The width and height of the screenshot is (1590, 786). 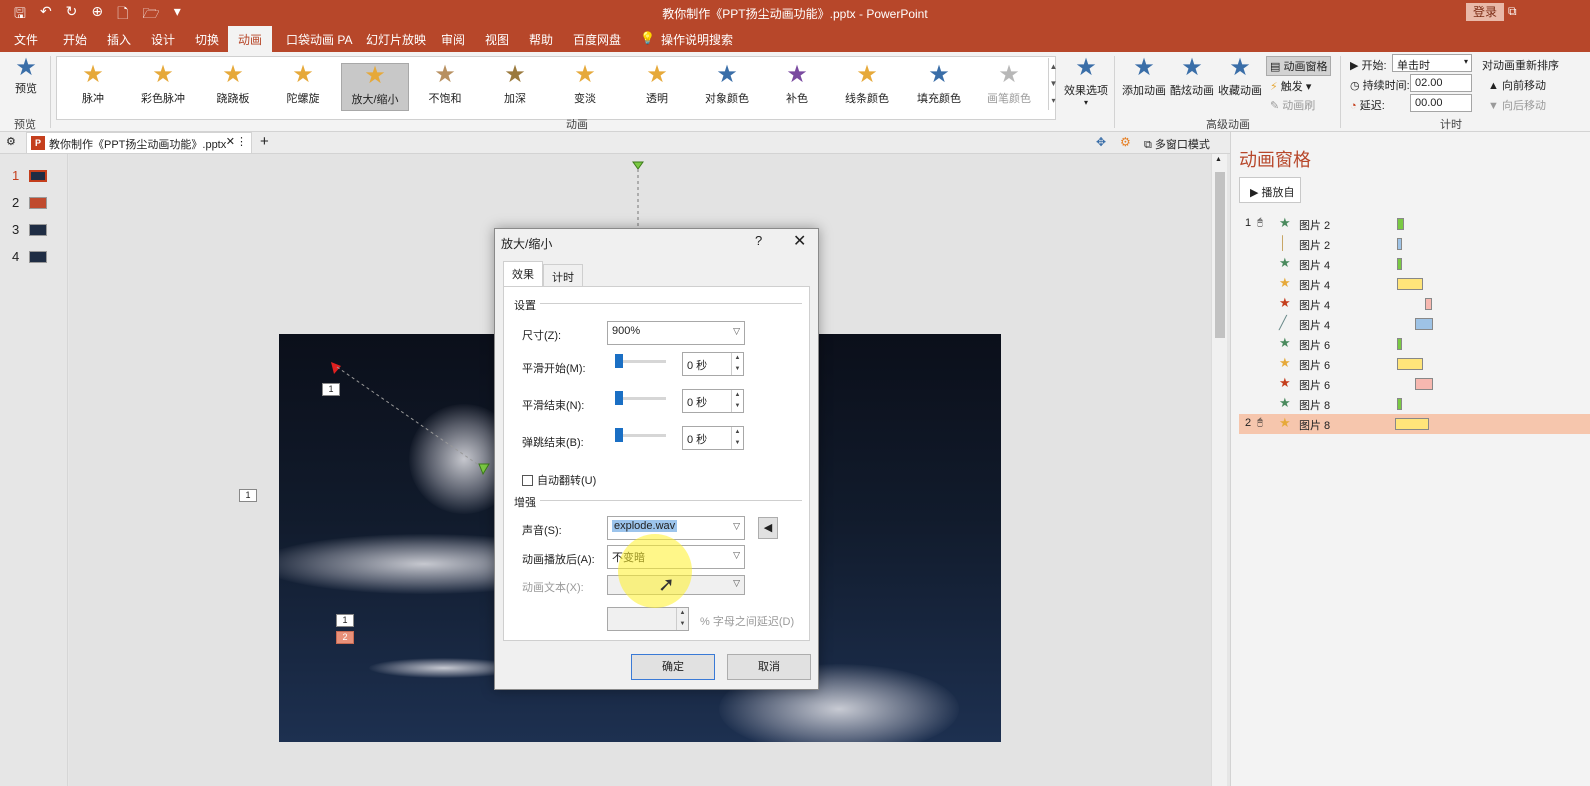 I want to click on gallery-item: ★ 加深, so click(x=515, y=87).